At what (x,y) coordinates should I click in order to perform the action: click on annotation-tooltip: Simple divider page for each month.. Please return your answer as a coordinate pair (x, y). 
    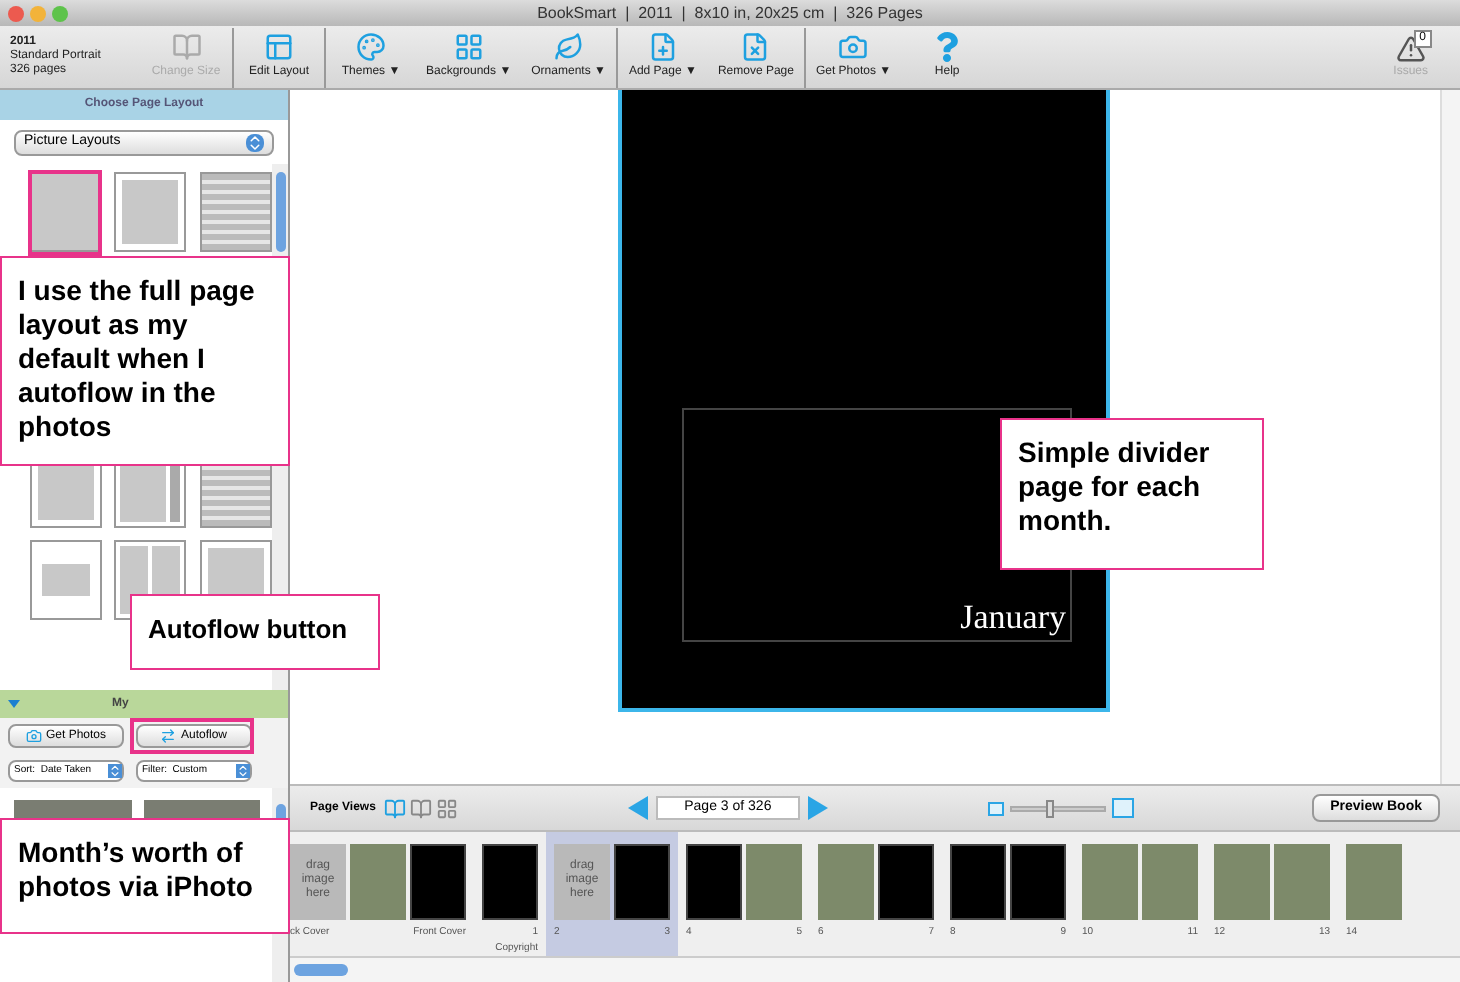
    Looking at the image, I should click on (1132, 494).